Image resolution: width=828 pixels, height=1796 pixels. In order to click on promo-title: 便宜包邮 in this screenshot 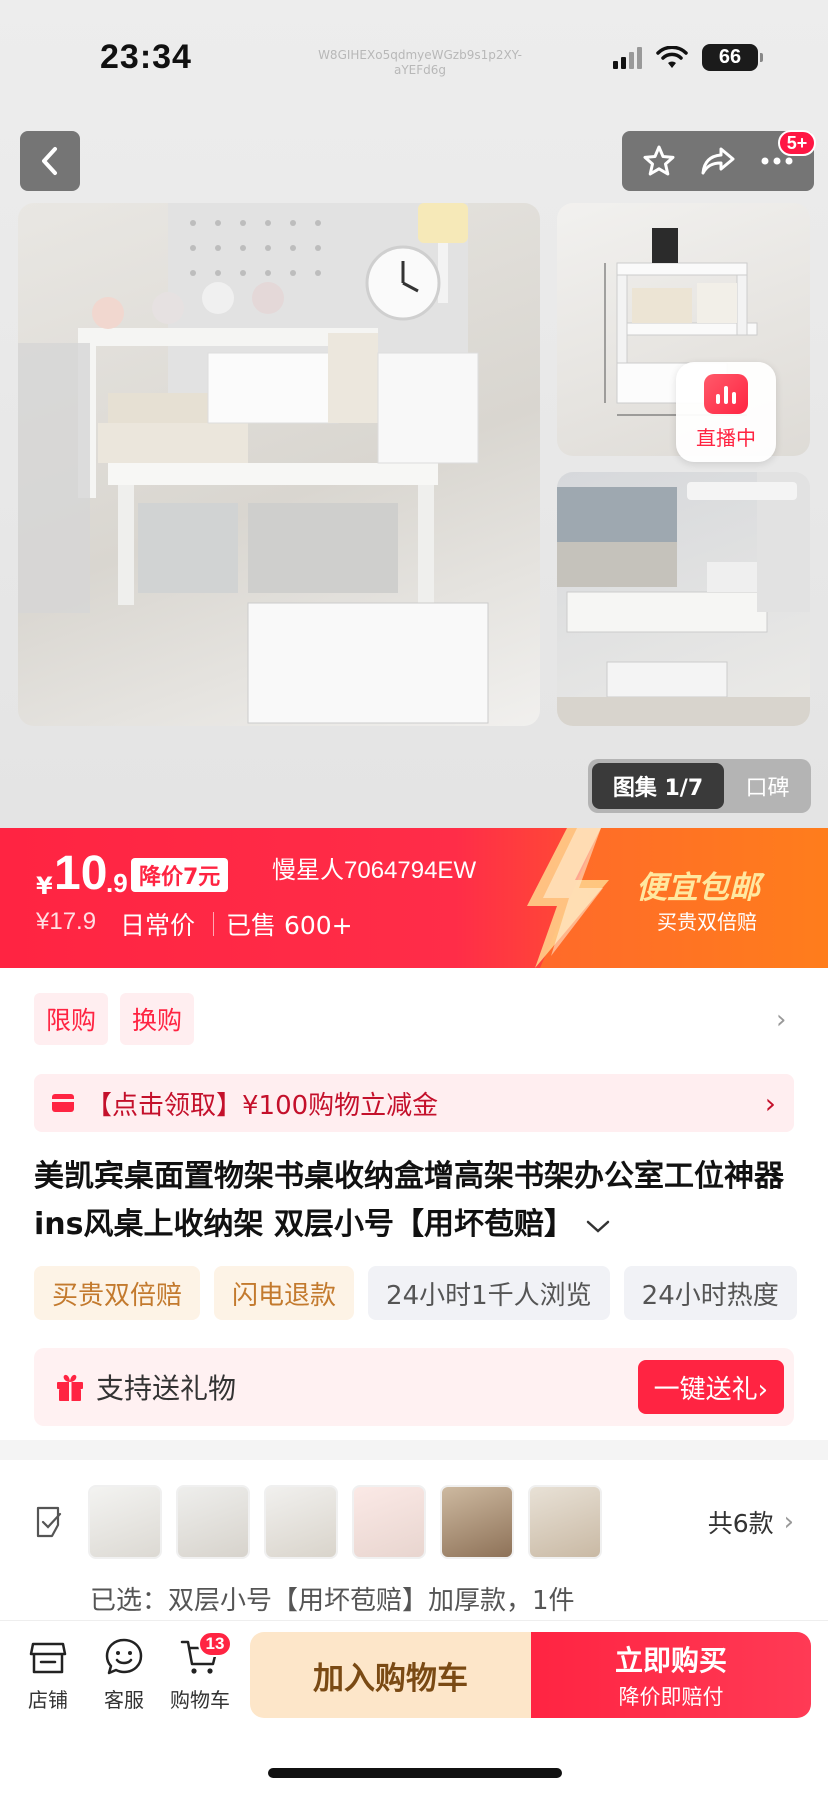, I will do `click(698, 884)`.